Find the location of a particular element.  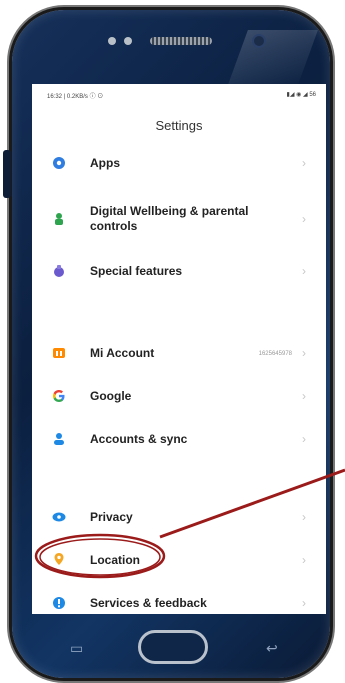

settings-item-special-features: Special features › is located at coordinates (179, 274).